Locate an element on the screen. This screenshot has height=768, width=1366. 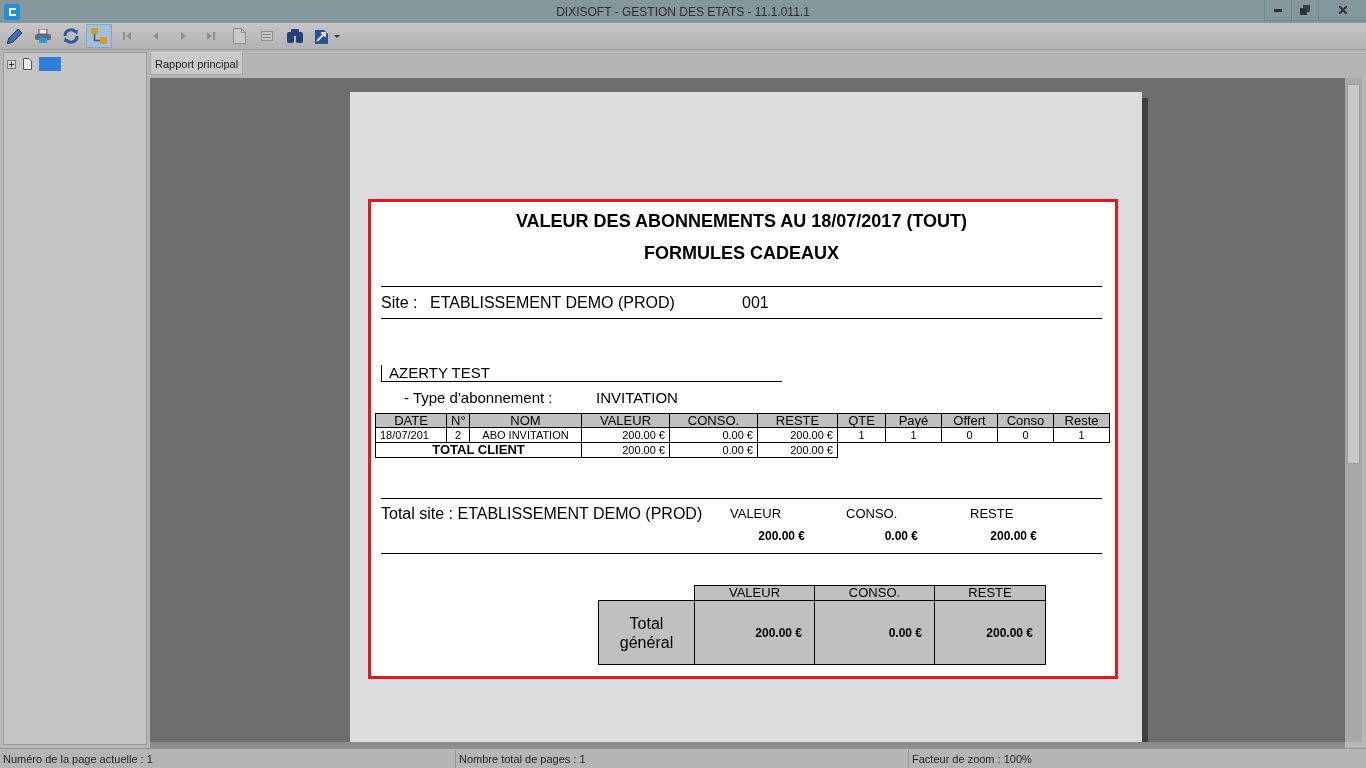
horizontal-scrollbar is located at coordinates (747, 745).